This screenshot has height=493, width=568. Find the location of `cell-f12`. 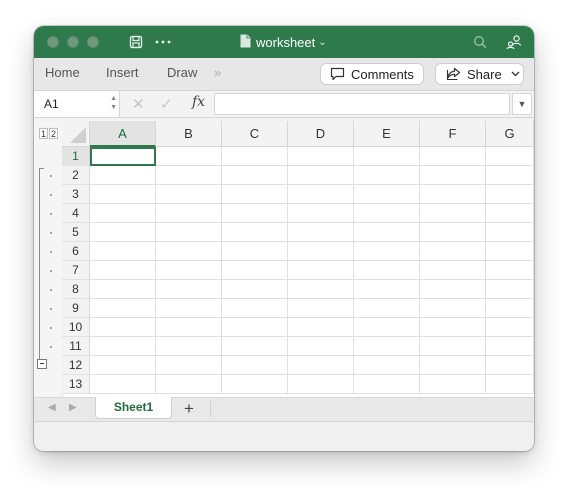

cell-f12 is located at coordinates (453, 365).